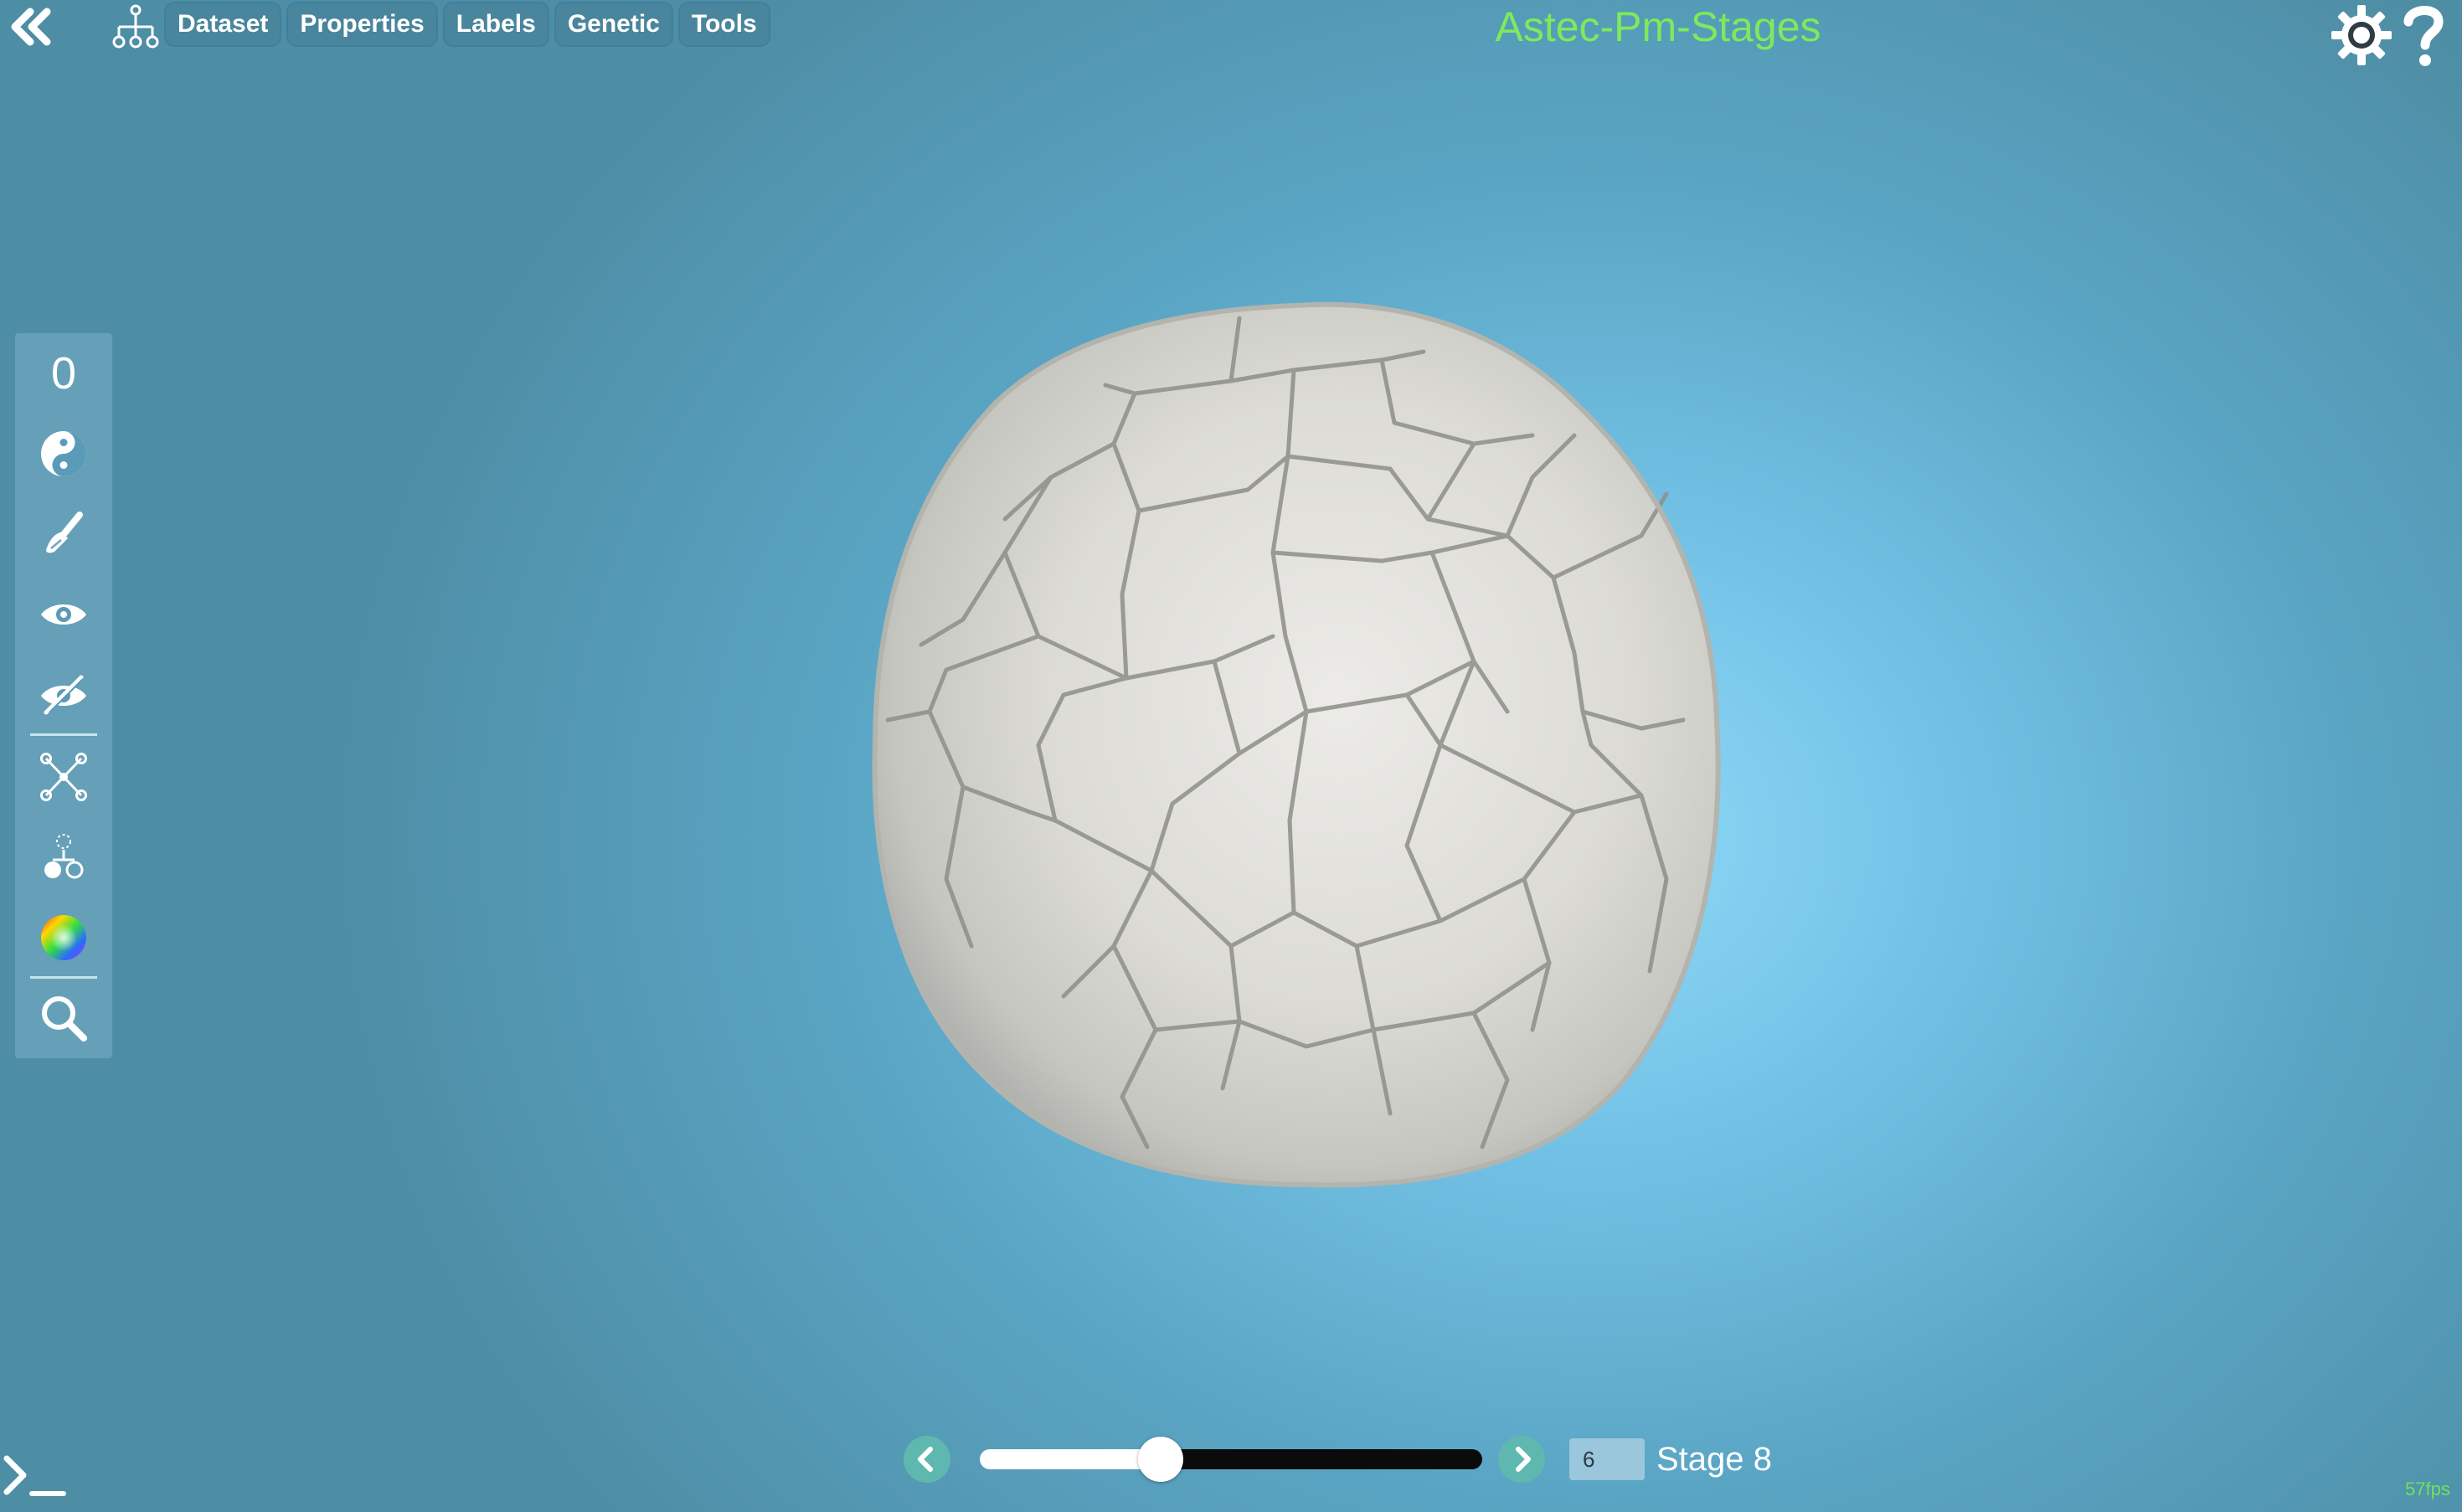  I want to click on selection-counter: 0, so click(63, 373).